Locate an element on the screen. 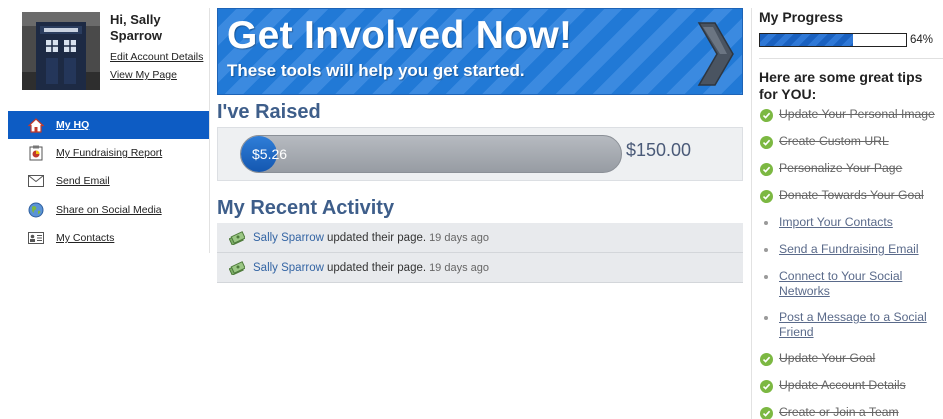 The image size is (943, 419). progress-title: My Progress is located at coordinates (801, 17).